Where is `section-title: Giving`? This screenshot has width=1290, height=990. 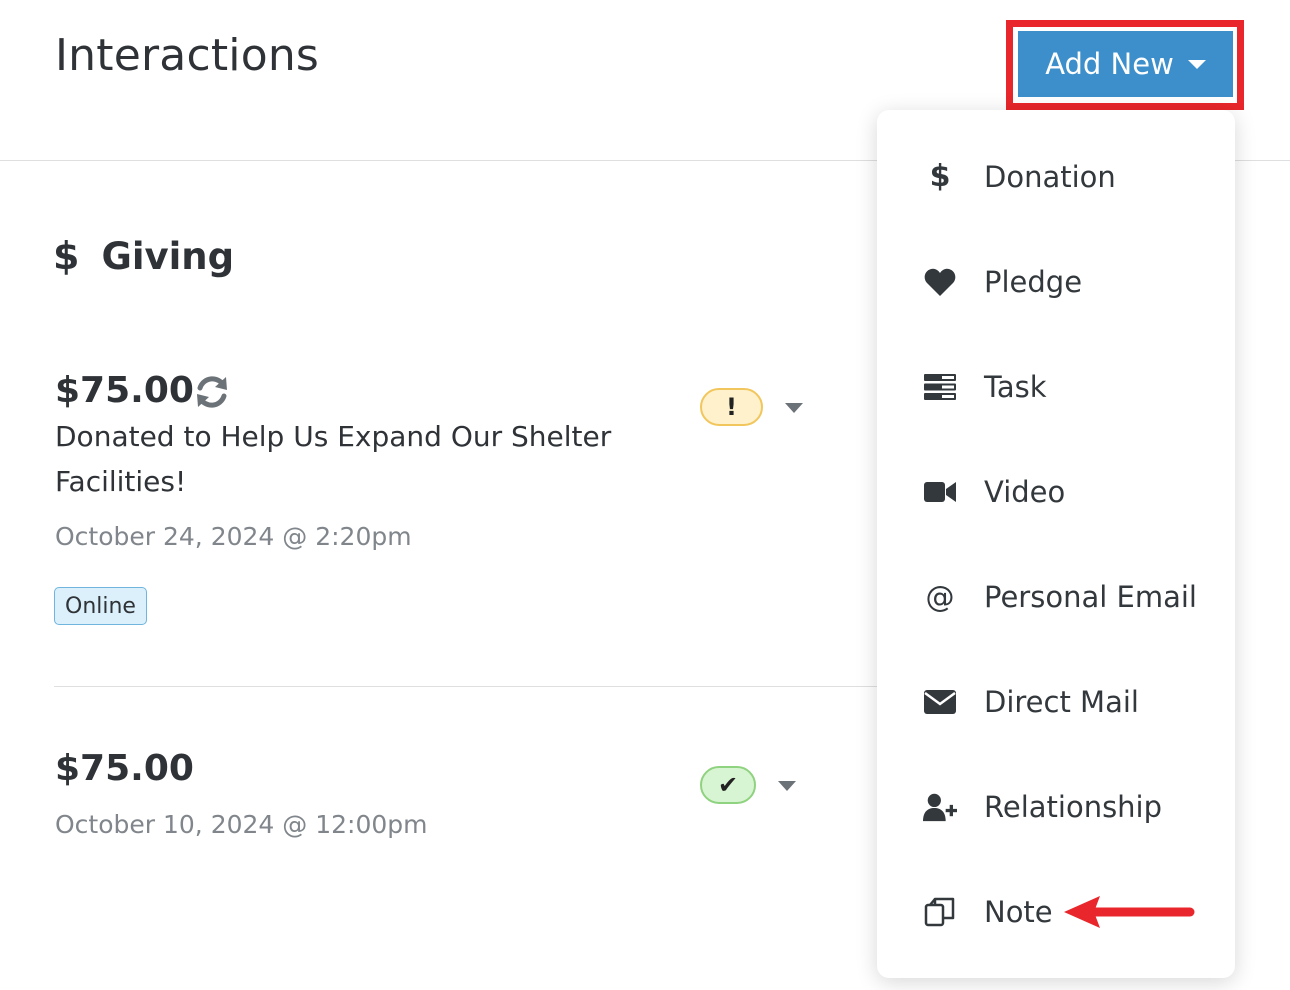 section-title: Giving is located at coordinates (168, 256).